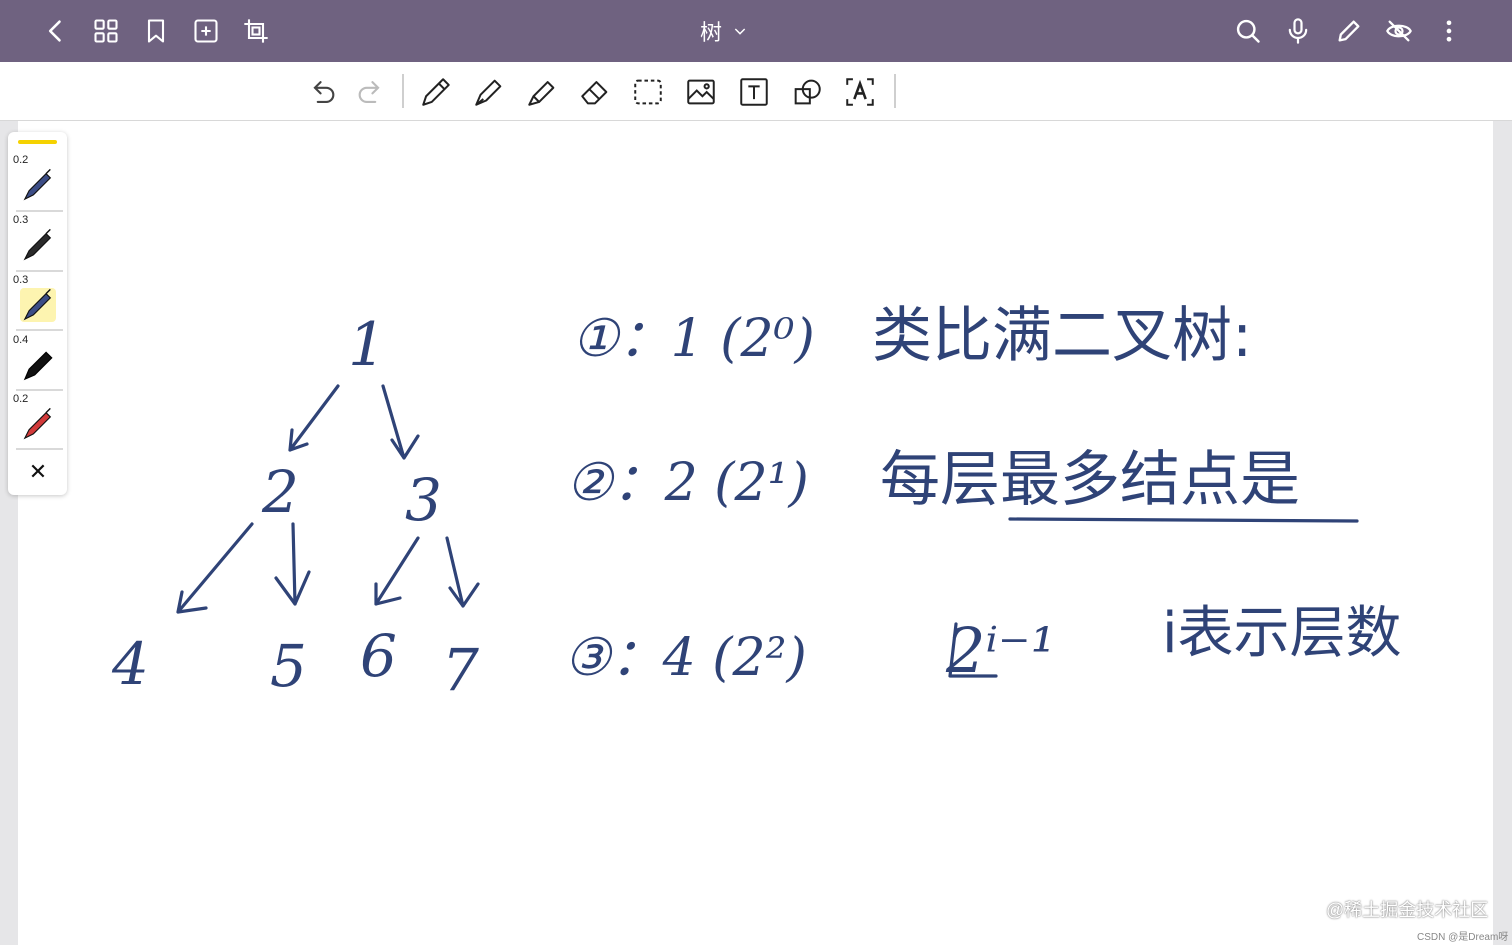 This screenshot has width=1512, height=945. I want to click on pen-preset-4: 0.4, so click(37, 363).